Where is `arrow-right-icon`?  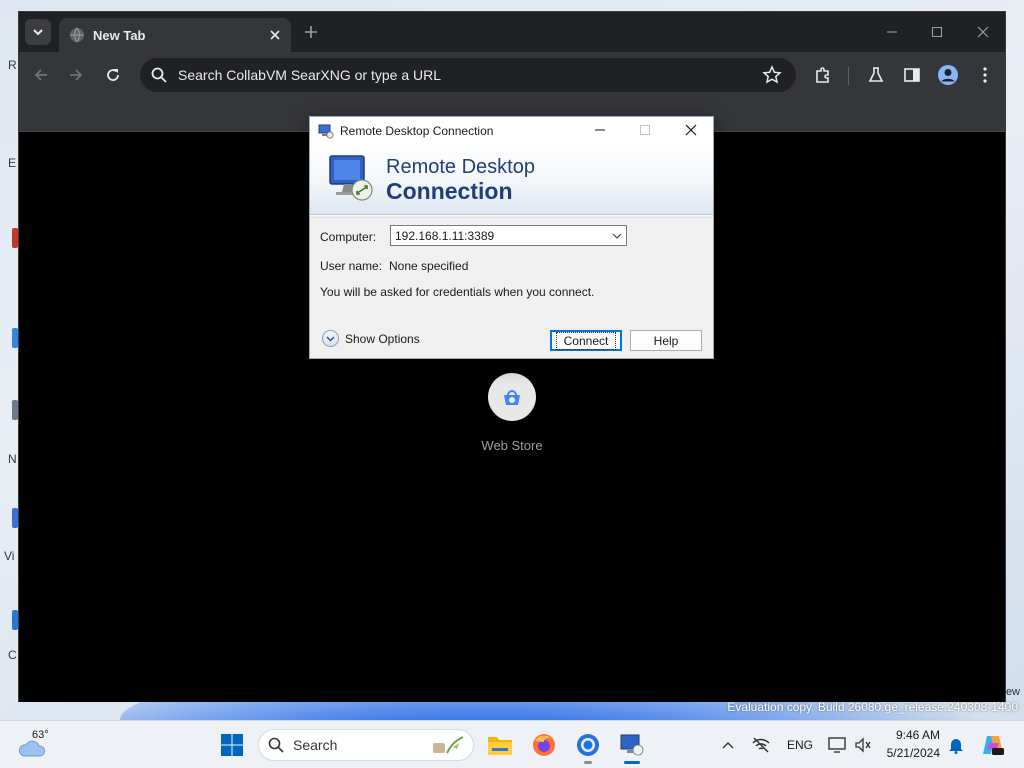
arrow-right-icon is located at coordinates (76, 75).